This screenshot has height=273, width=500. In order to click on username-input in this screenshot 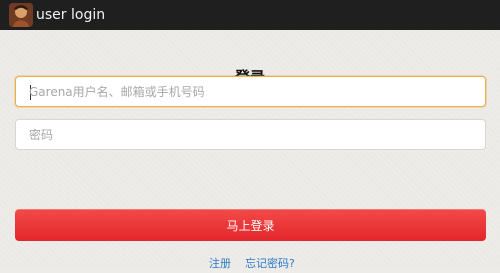, I will do `click(250, 91)`.